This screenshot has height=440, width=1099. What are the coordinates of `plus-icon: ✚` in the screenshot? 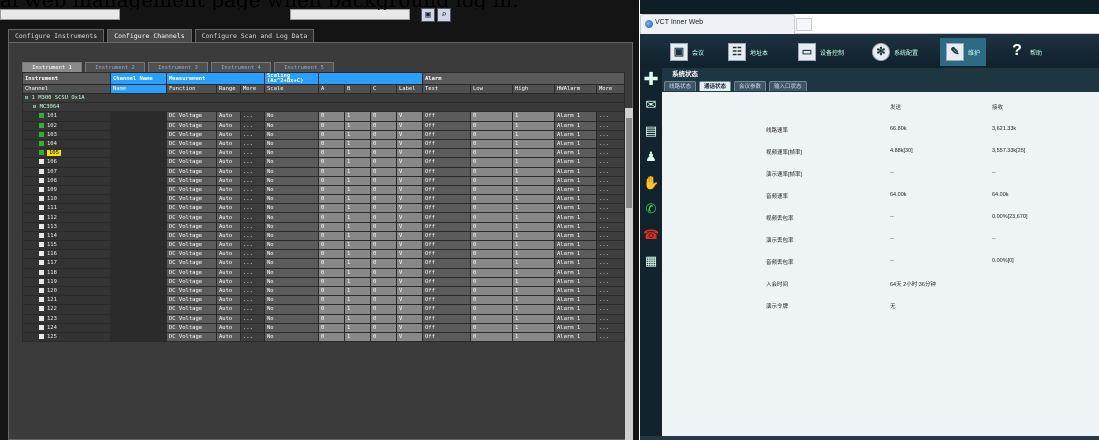 It's located at (651, 80).